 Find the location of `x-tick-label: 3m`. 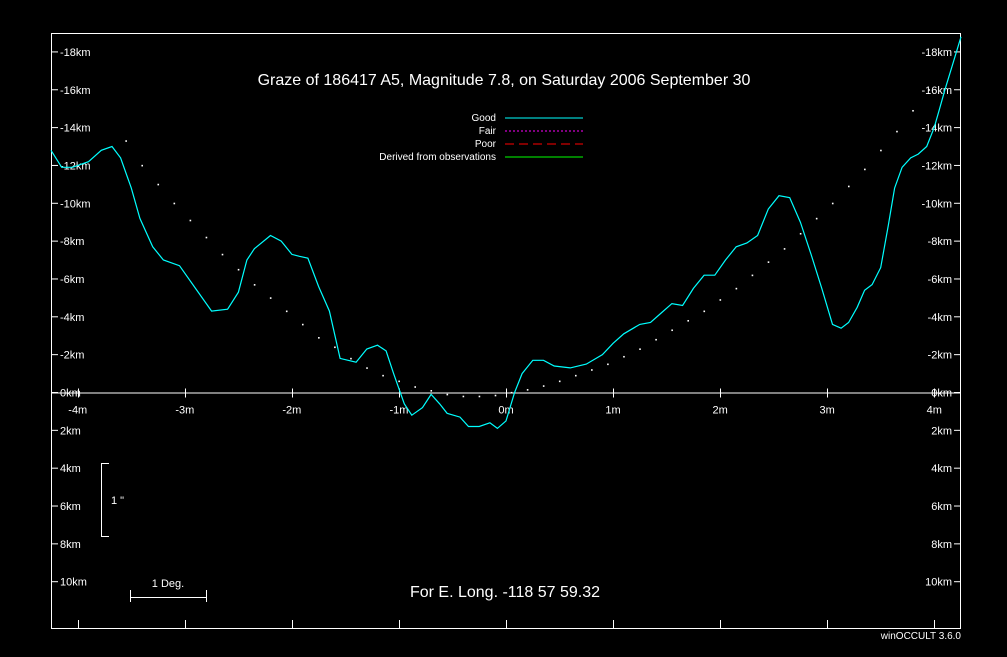

x-tick-label: 3m is located at coordinates (827, 410).